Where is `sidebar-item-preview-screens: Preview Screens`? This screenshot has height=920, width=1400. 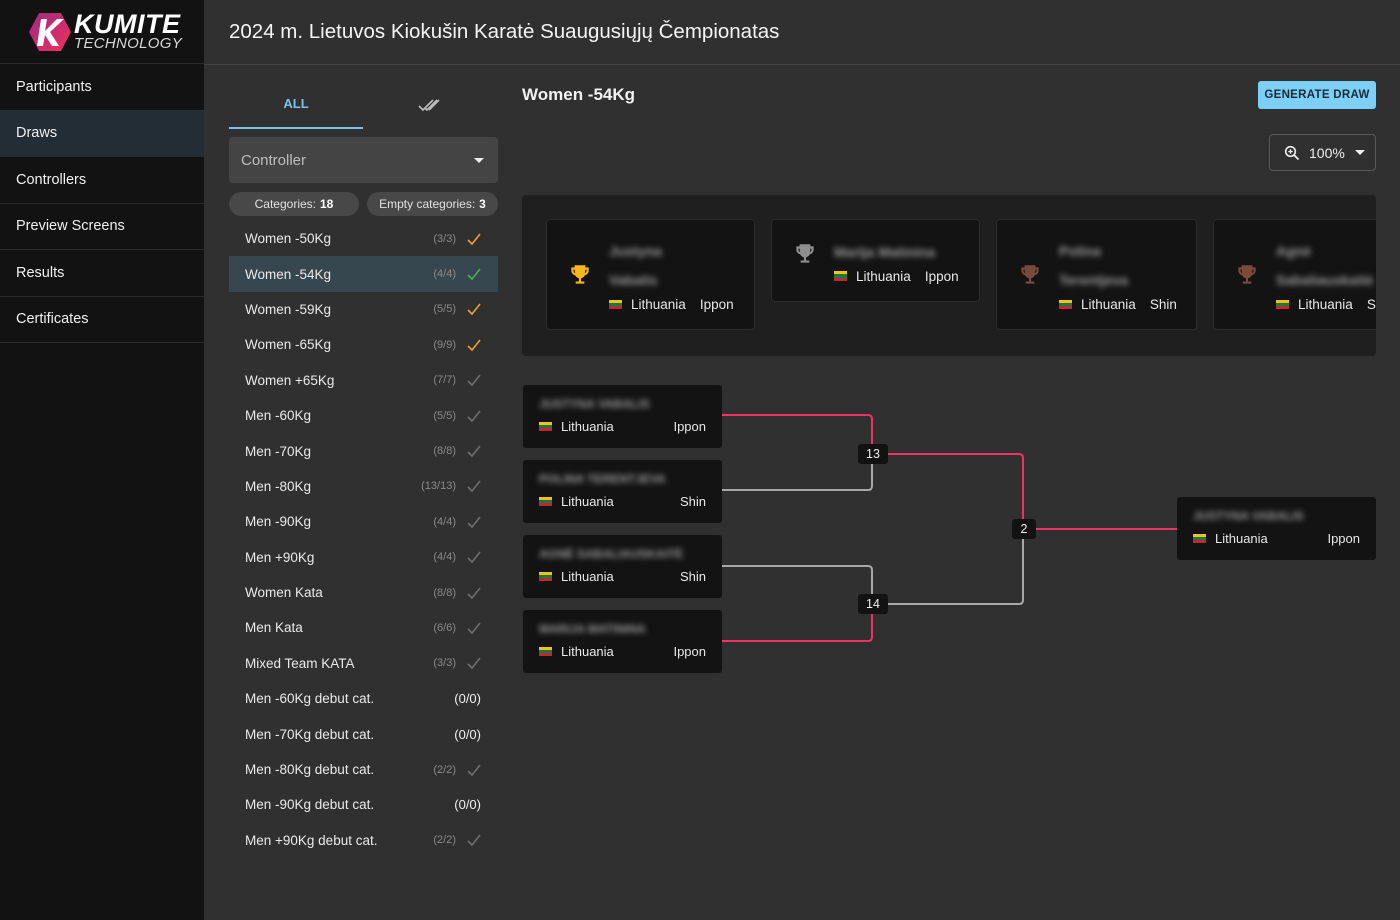 sidebar-item-preview-screens: Preview Screens is located at coordinates (102, 227).